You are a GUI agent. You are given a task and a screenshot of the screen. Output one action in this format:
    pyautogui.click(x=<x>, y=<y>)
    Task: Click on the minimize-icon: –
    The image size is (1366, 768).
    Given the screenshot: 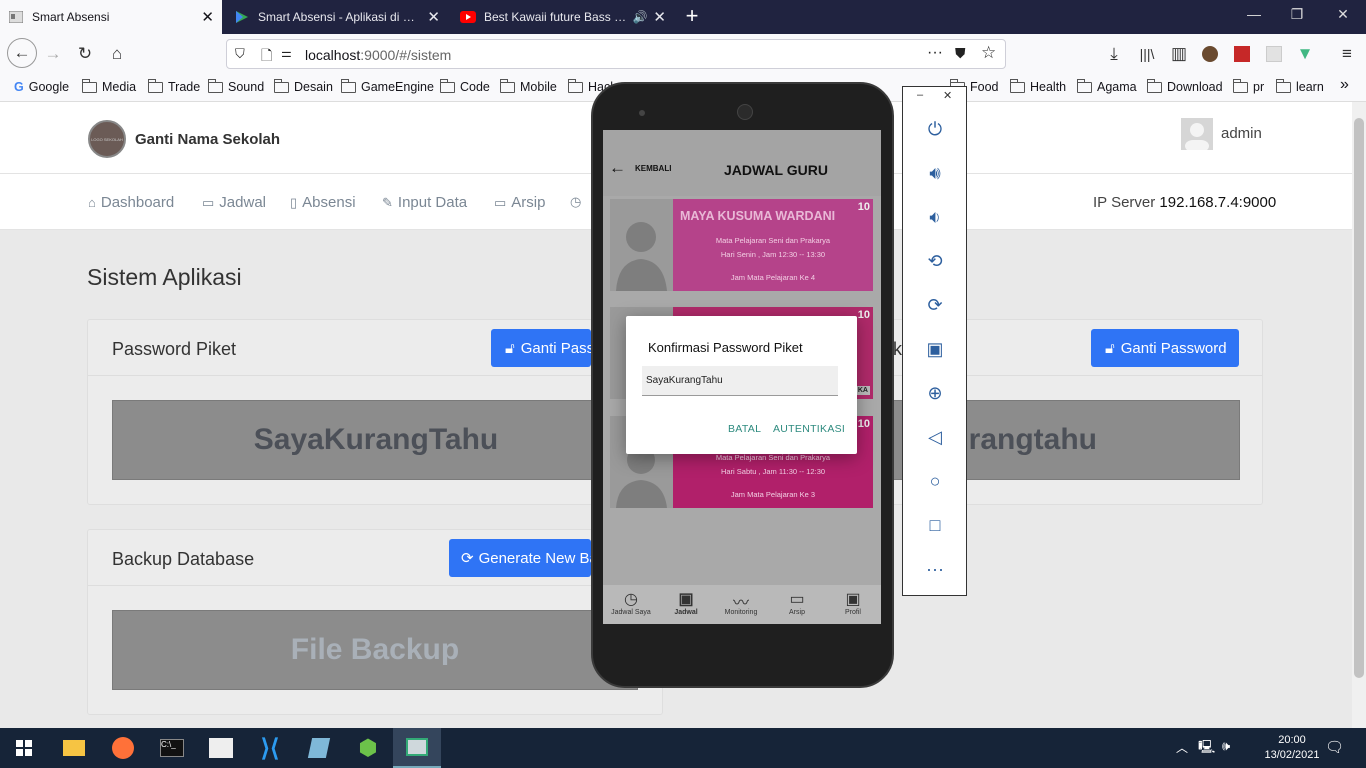 What is the action you would take?
    pyautogui.click(x=920, y=95)
    